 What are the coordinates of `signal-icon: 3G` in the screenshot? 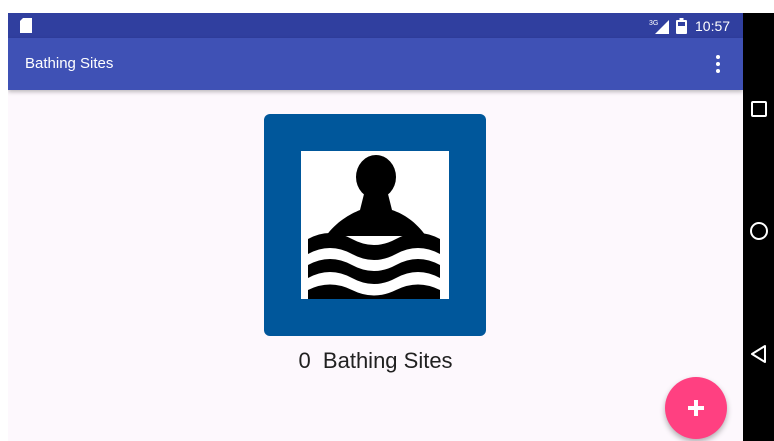 It's located at (659, 27).